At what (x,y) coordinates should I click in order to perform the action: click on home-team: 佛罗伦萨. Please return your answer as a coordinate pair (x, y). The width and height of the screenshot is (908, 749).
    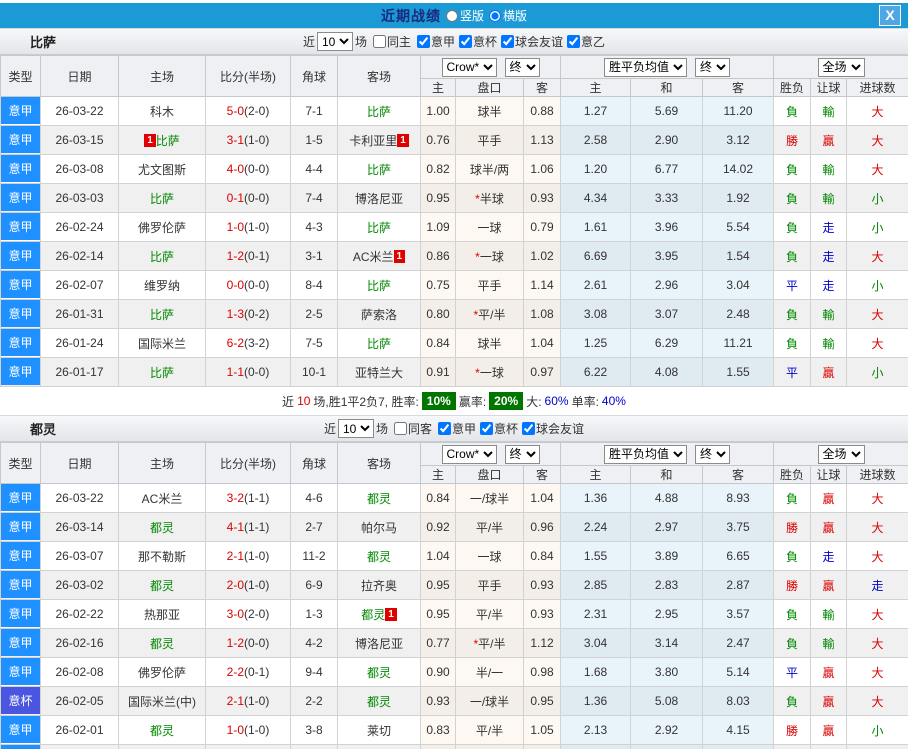
    Looking at the image, I should click on (162, 672).